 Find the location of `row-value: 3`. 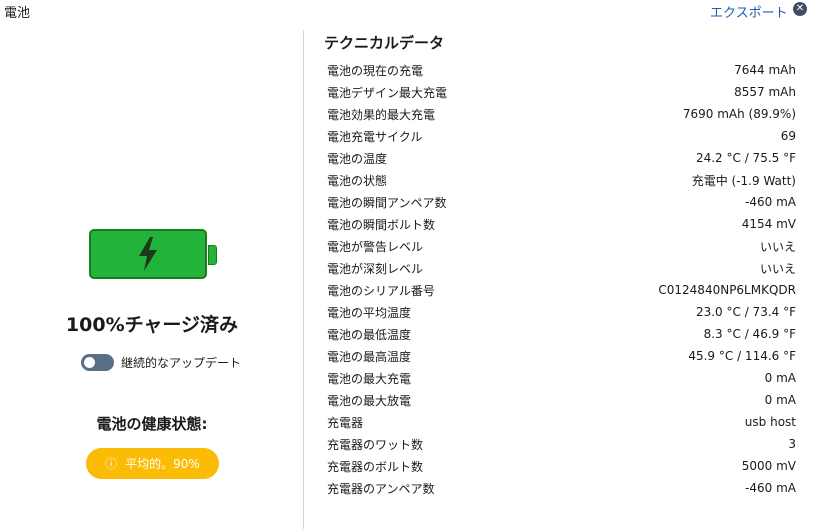

row-value: 3 is located at coordinates (792, 444).